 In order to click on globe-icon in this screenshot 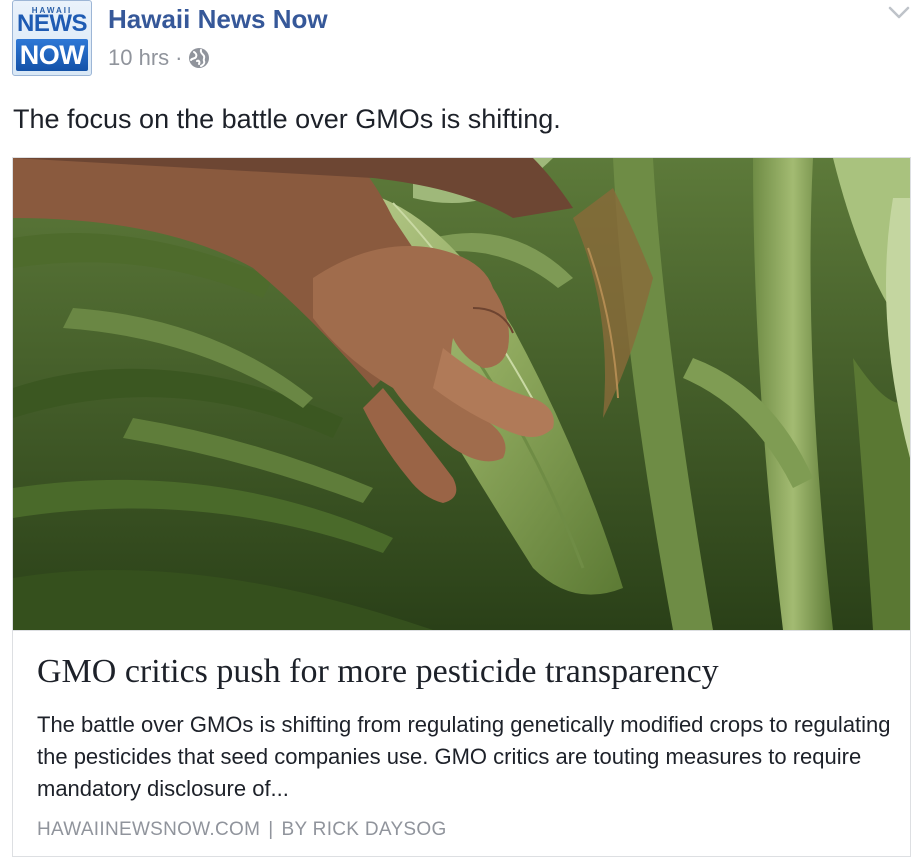, I will do `click(199, 58)`.